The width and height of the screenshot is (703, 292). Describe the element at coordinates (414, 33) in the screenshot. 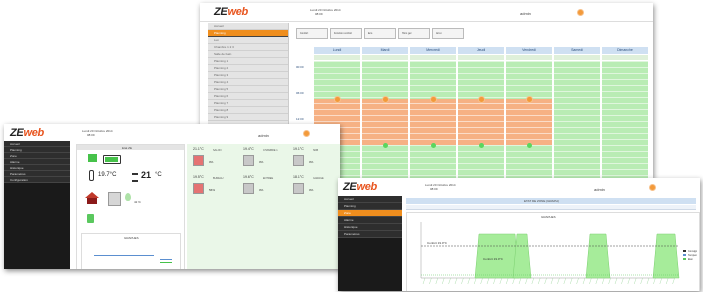

I see `mode-button: Hors gel` at that location.